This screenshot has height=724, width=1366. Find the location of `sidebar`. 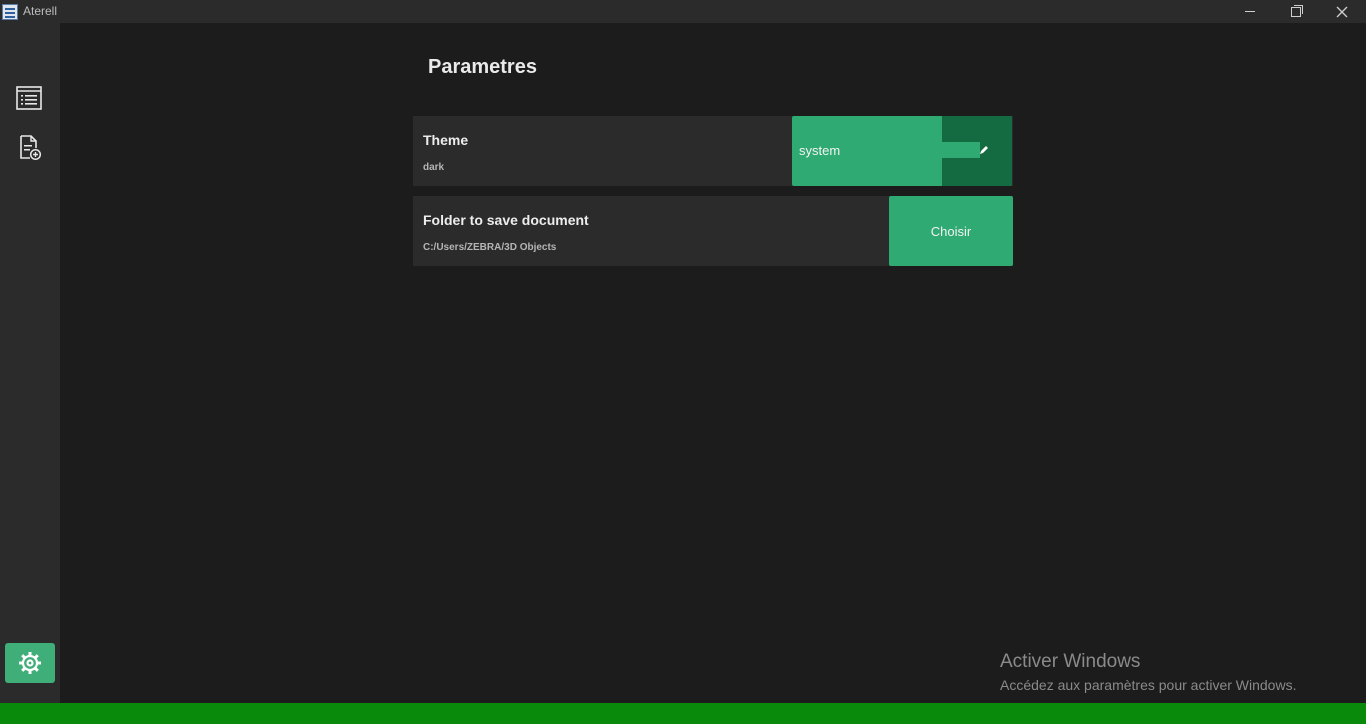

sidebar is located at coordinates (30, 363).